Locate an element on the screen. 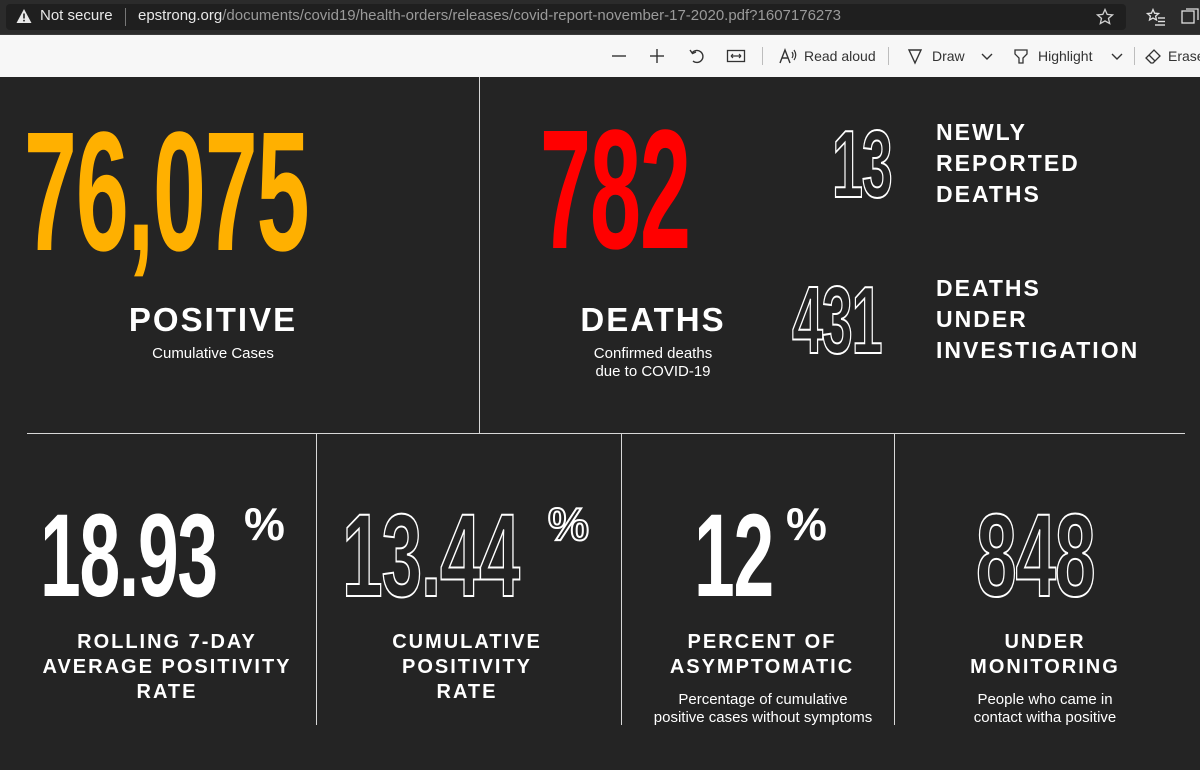 The width and height of the screenshot is (1200, 770). fit-width-icon is located at coordinates (736, 56).